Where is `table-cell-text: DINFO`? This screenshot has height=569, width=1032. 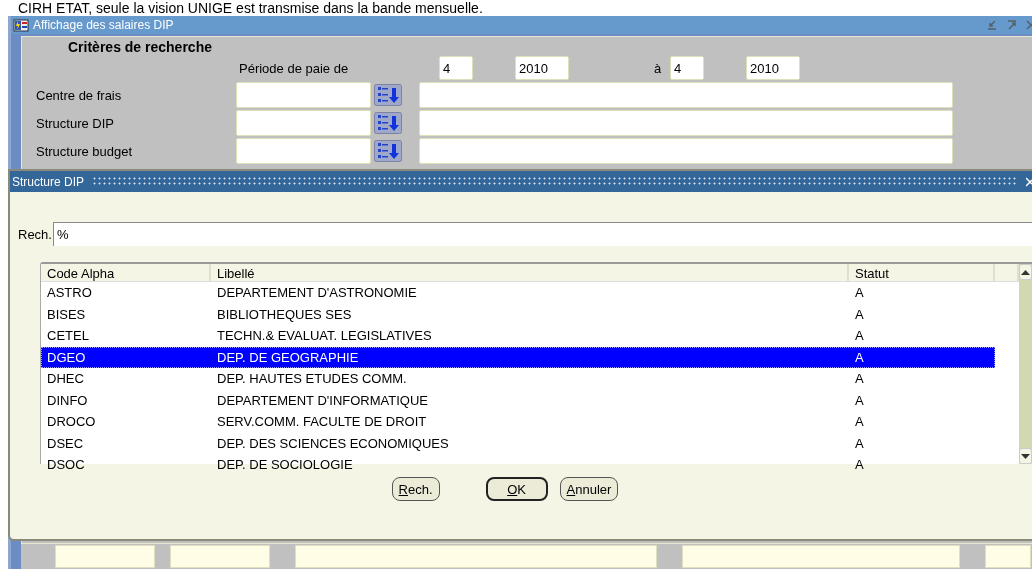
table-cell-text: DINFO is located at coordinates (67, 400).